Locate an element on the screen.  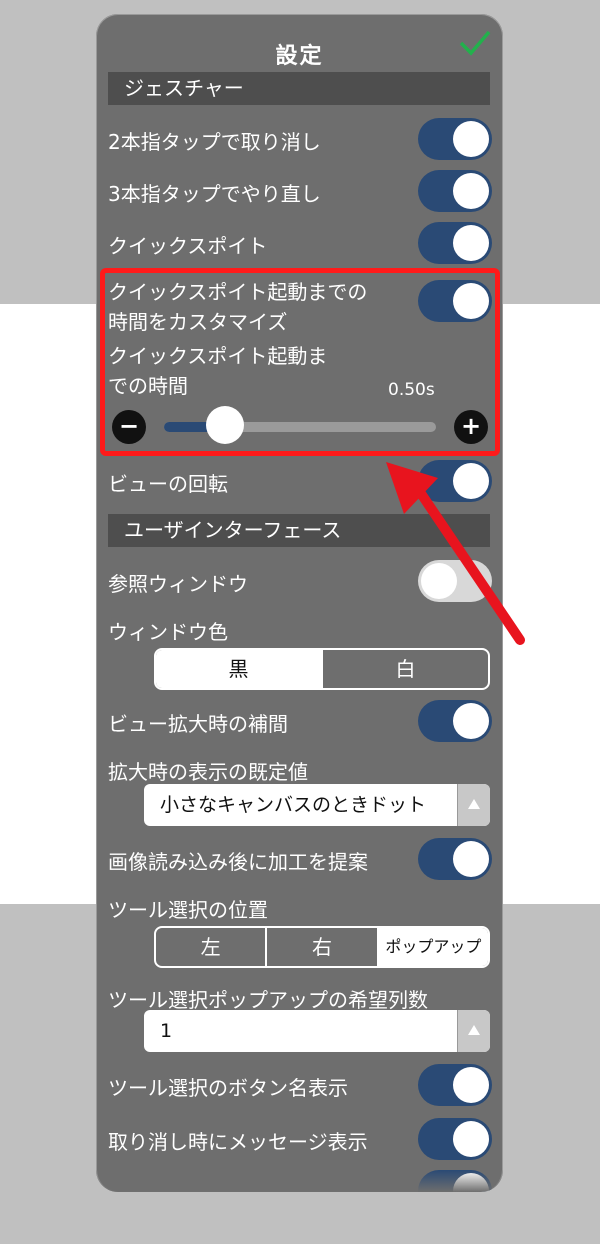
red-arrow-annotation is located at coordinates (455, 553).